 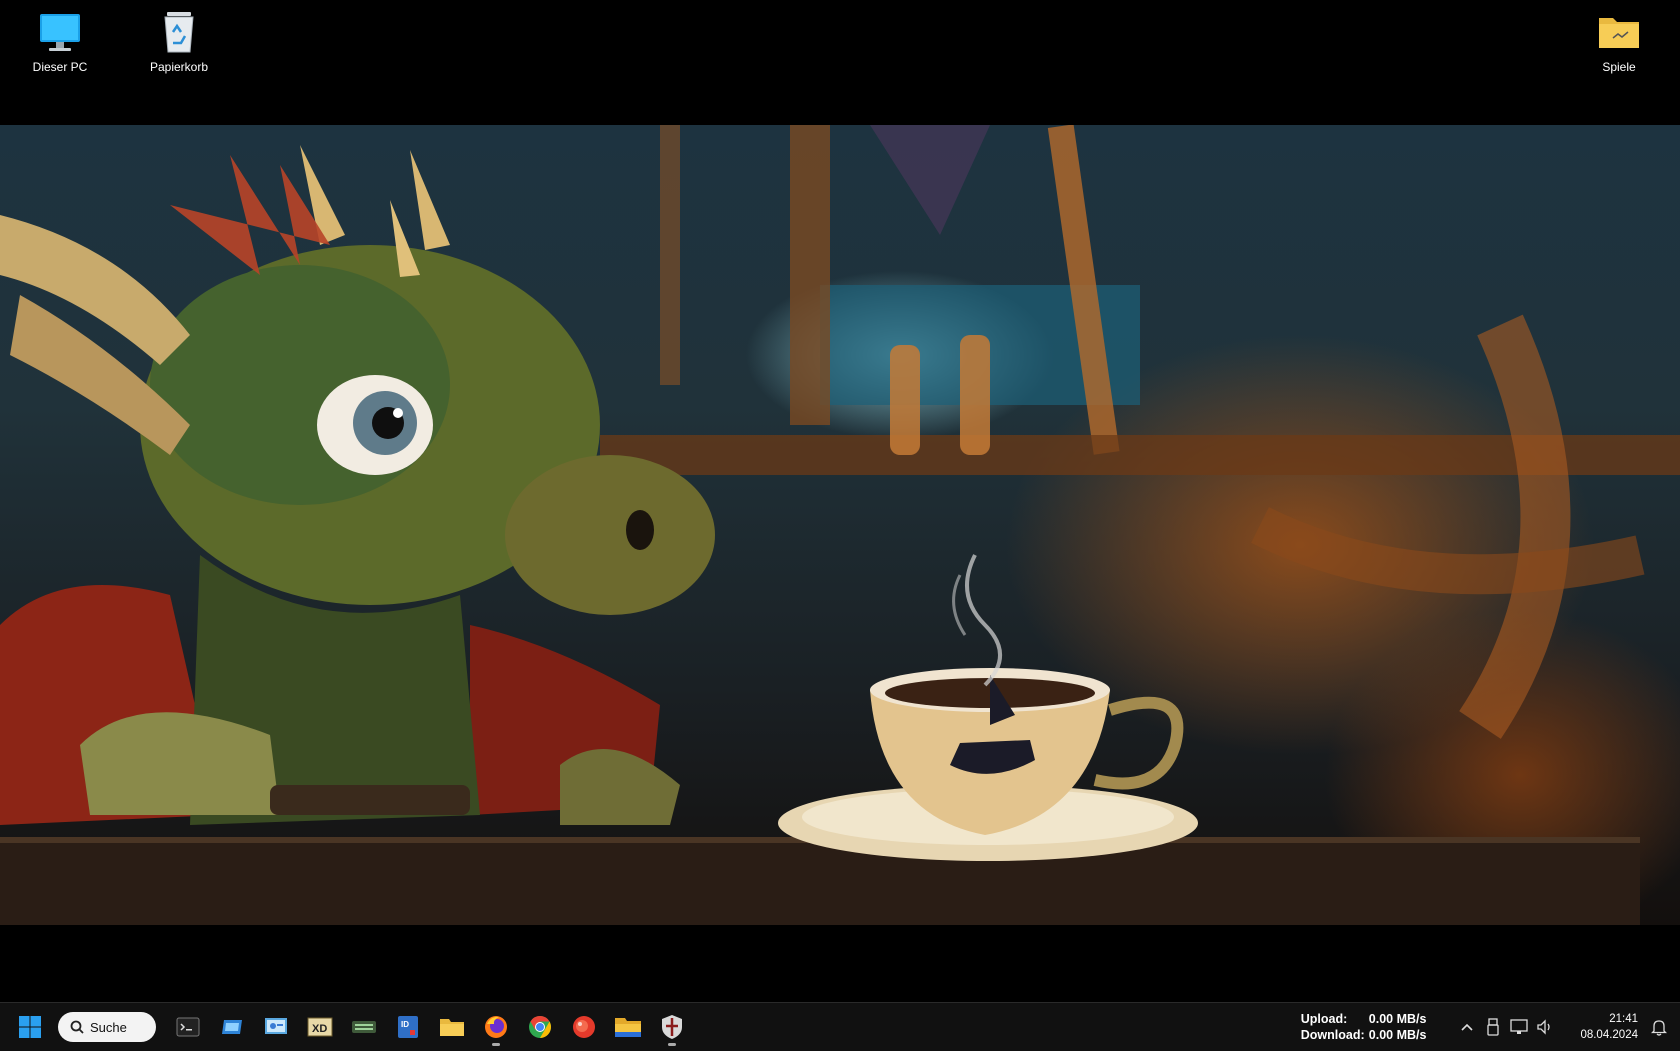 I want to click on taskbar-app-blue-window, so click(x=232, y=1027).